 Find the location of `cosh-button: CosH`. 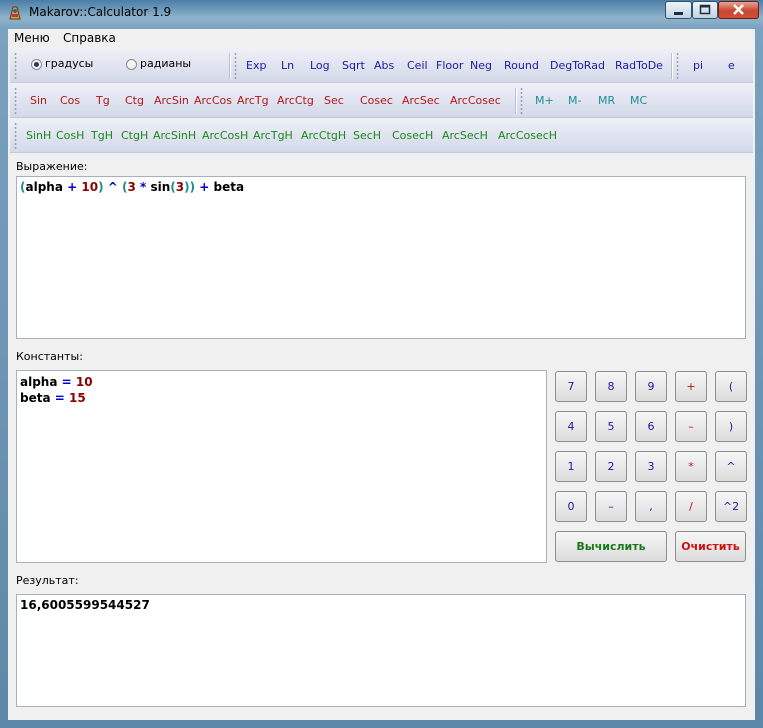

cosh-button: CosH is located at coordinates (70, 136).